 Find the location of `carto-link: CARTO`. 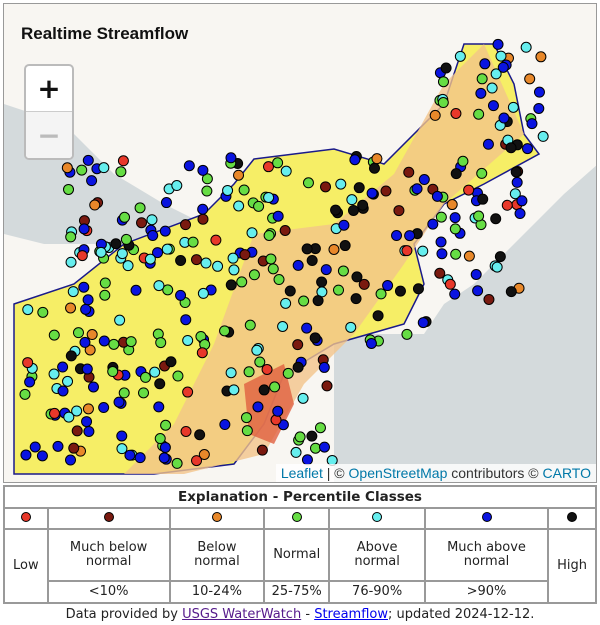

carto-link: CARTO is located at coordinates (567, 473).